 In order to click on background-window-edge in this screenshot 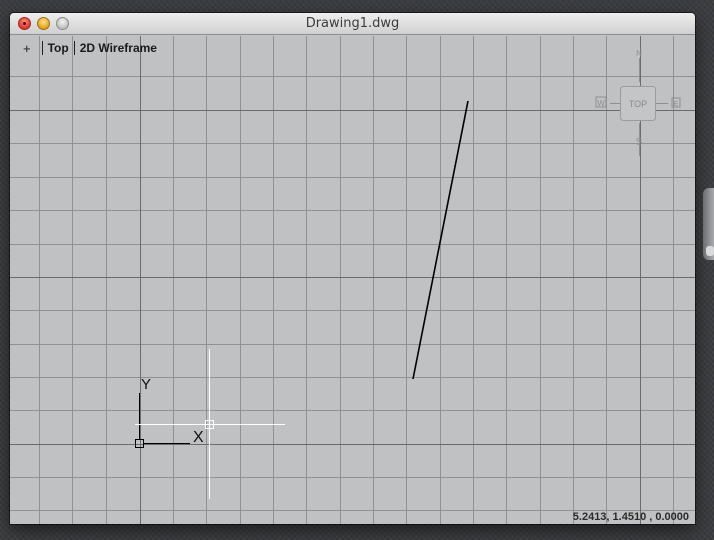, I will do `click(708, 224)`.